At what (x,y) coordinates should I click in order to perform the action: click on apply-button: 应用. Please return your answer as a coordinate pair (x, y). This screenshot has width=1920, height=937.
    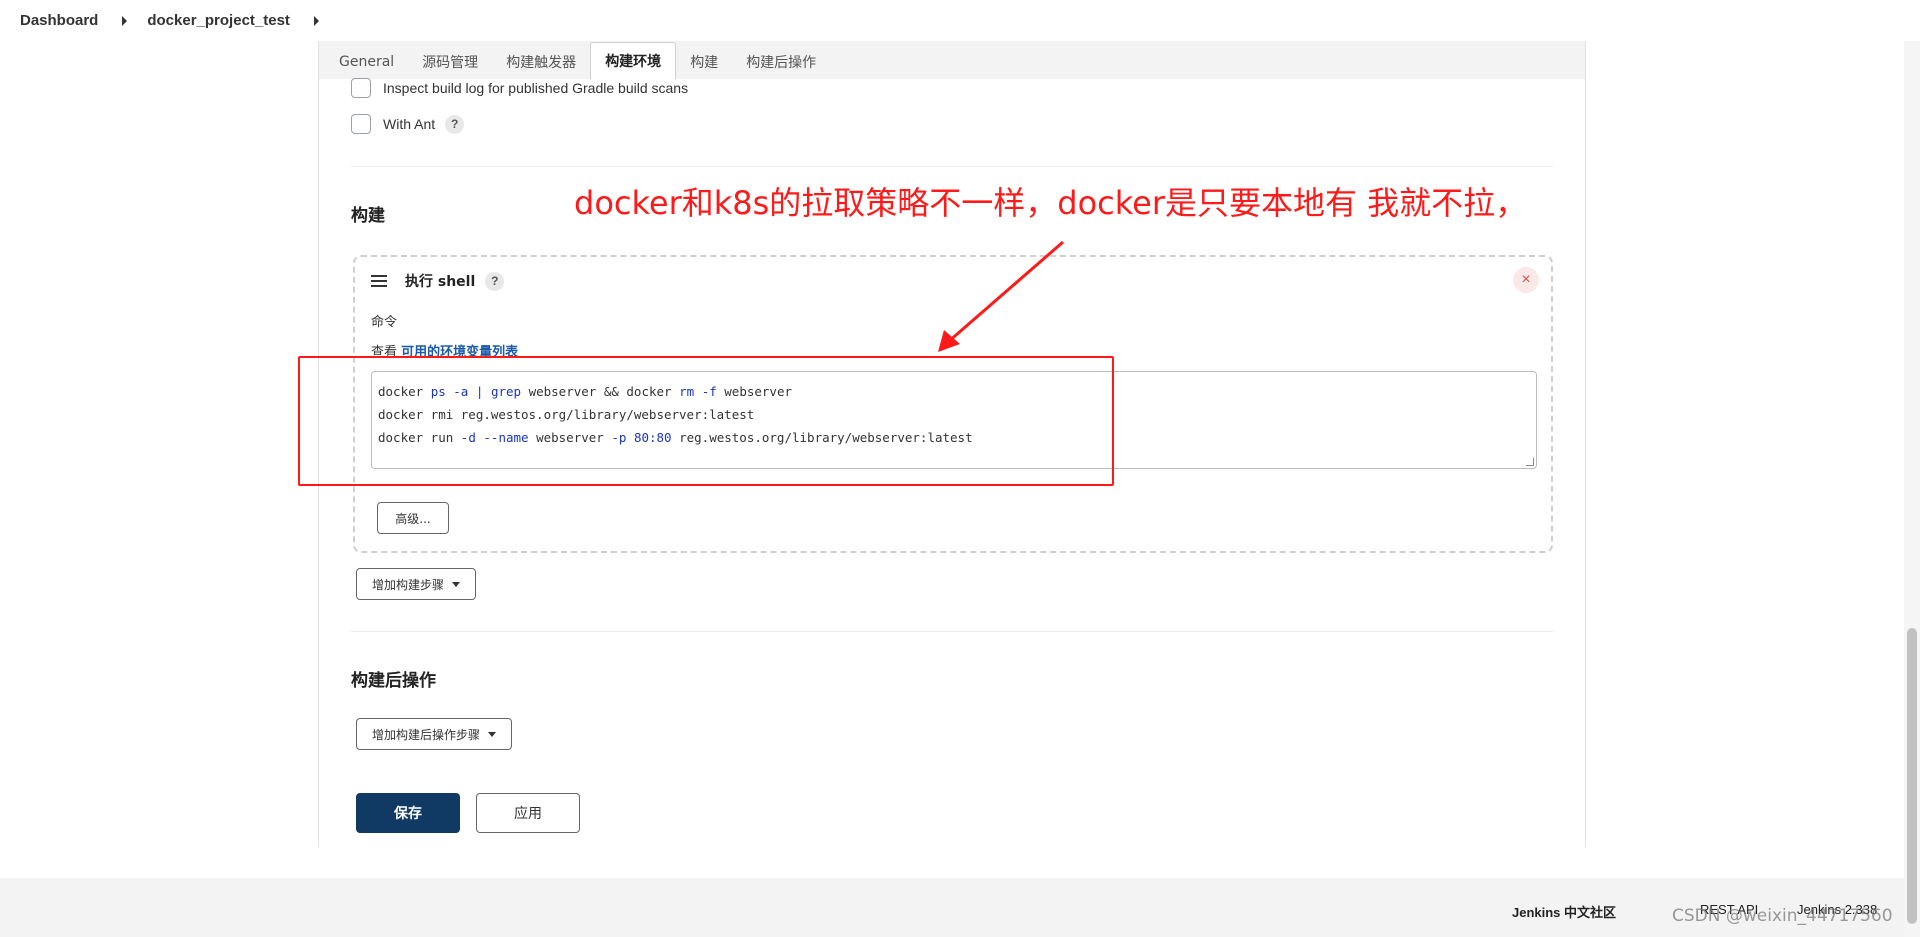
    Looking at the image, I should click on (528, 813).